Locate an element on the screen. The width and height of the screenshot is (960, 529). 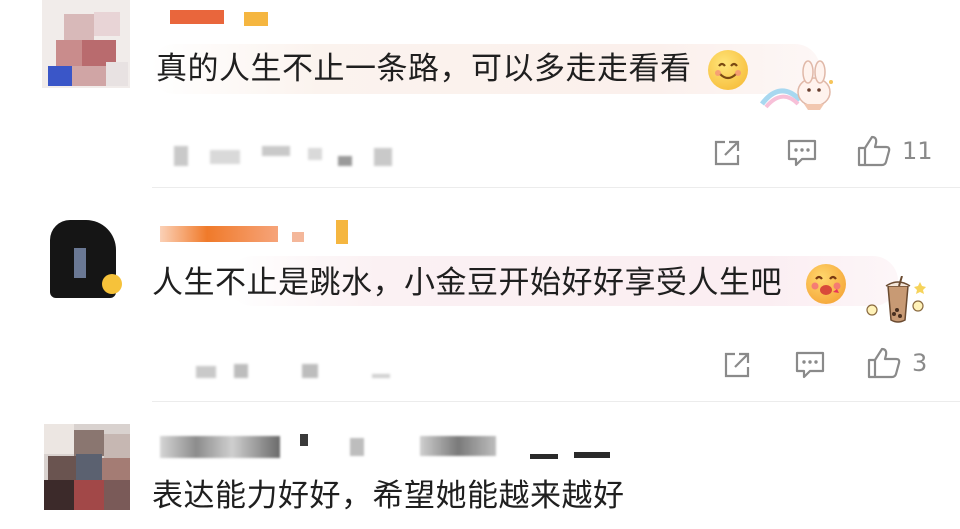
comment-text: 人生不止是跳水，小金豆开始好好享受人生吧 is located at coordinates (467, 283).